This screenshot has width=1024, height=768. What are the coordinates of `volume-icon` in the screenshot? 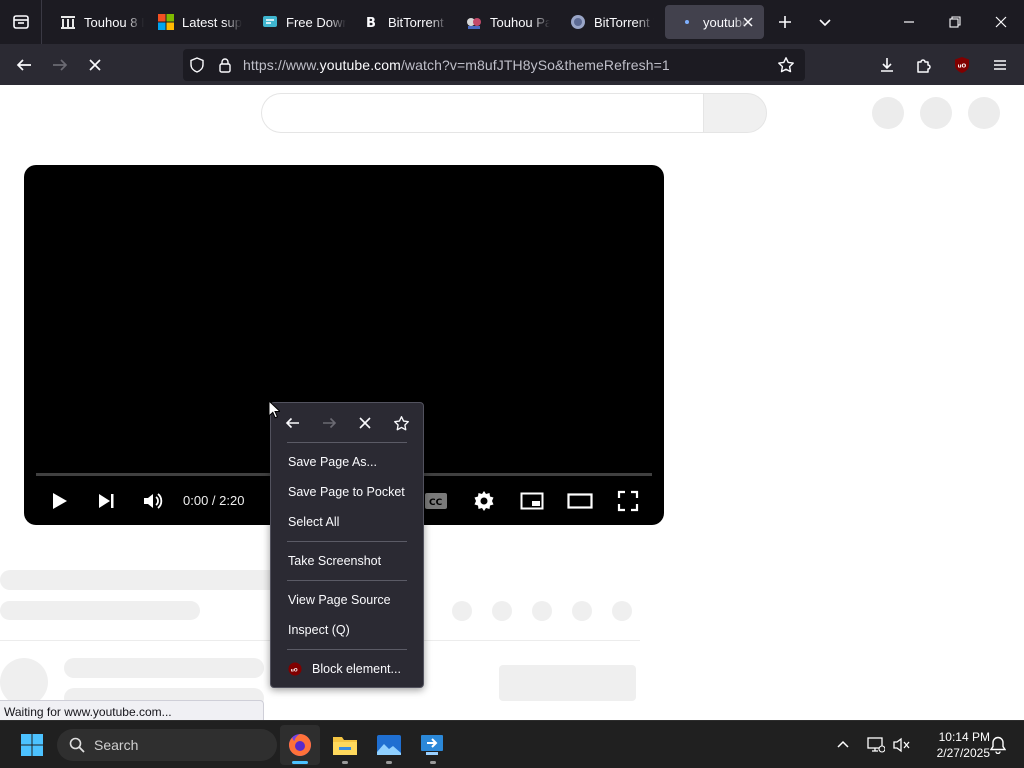 It's located at (153, 501).